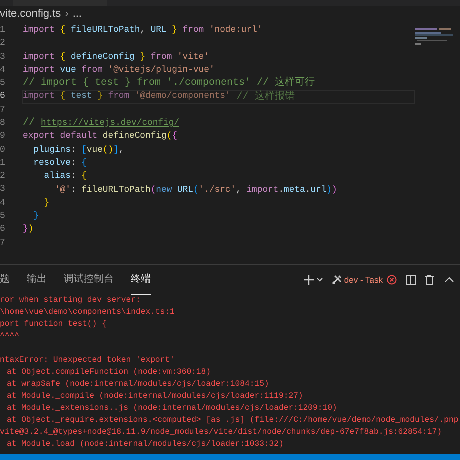 The width and height of the screenshot is (460, 460). What do you see at coordinates (10, 337) in the screenshot?
I see `terminal-line: ^^^^` at bounding box center [10, 337].